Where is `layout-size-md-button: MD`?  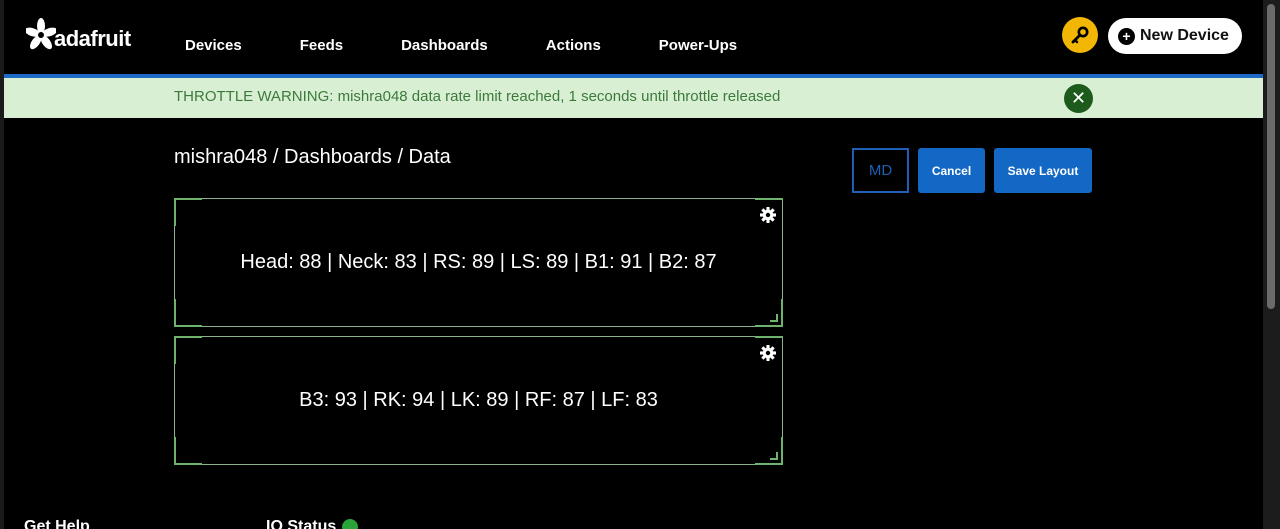
layout-size-md-button: MD is located at coordinates (880, 170).